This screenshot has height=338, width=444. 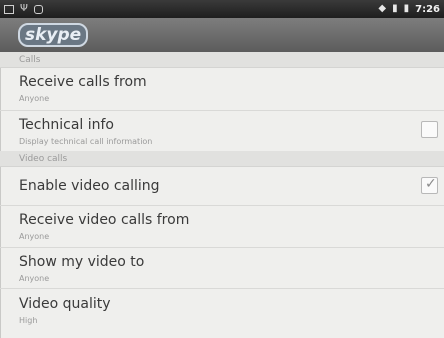 What do you see at coordinates (429, 129) in the screenshot?
I see `technical-info-checkbox` at bounding box center [429, 129].